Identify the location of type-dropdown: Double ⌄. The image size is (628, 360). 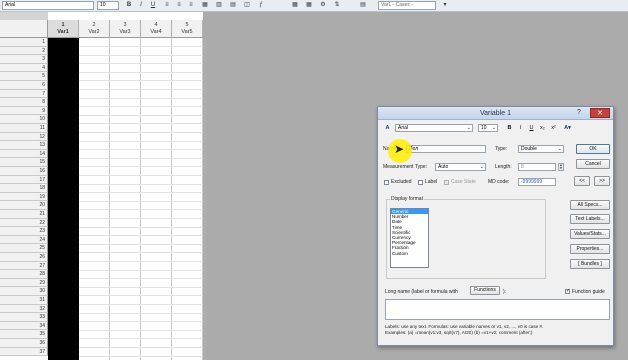
(541, 149).